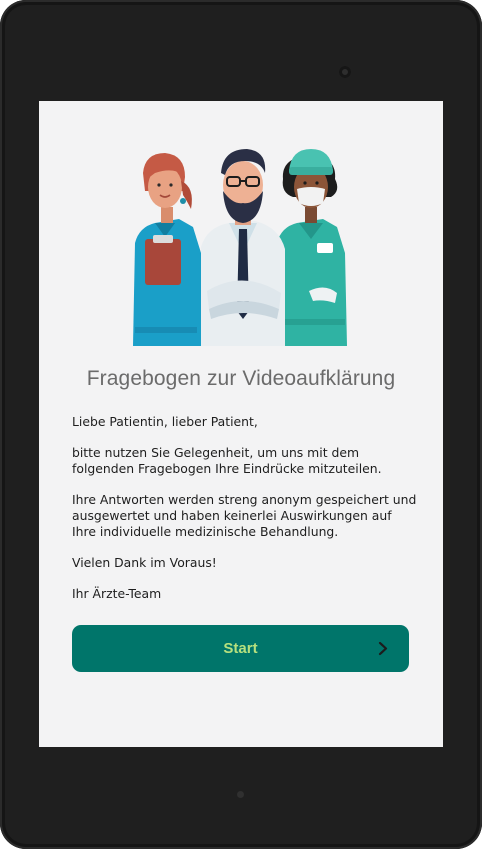  Describe the element at coordinates (243, 247) in the screenshot. I see `doctor-figure` at that location.